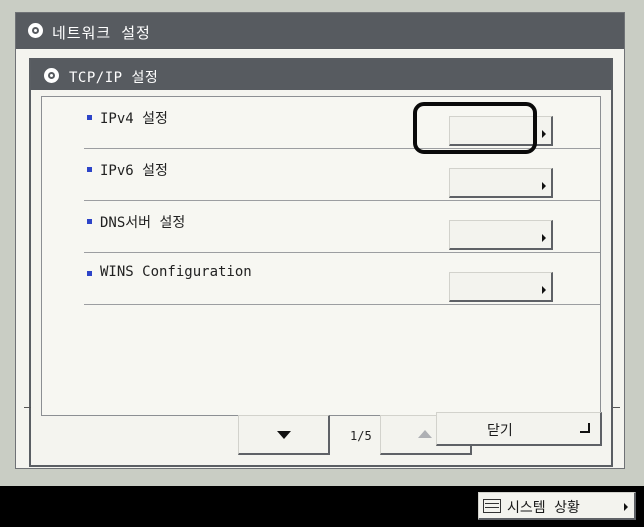 This screenshot has height=527, width=644. I want to click on bottom-status-bar: 시스템 상황, so click(322, 506).